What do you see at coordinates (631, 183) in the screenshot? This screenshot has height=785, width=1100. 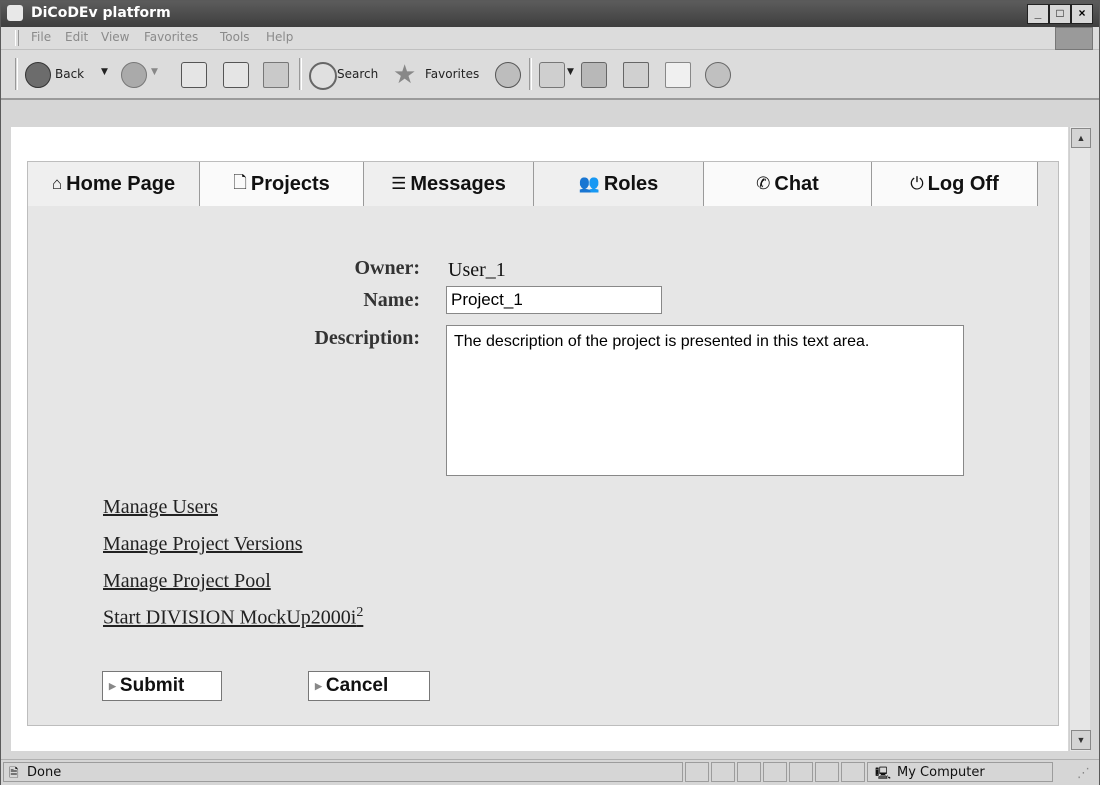 I see `tab-label: Roles` at bounding box center [631, 183].